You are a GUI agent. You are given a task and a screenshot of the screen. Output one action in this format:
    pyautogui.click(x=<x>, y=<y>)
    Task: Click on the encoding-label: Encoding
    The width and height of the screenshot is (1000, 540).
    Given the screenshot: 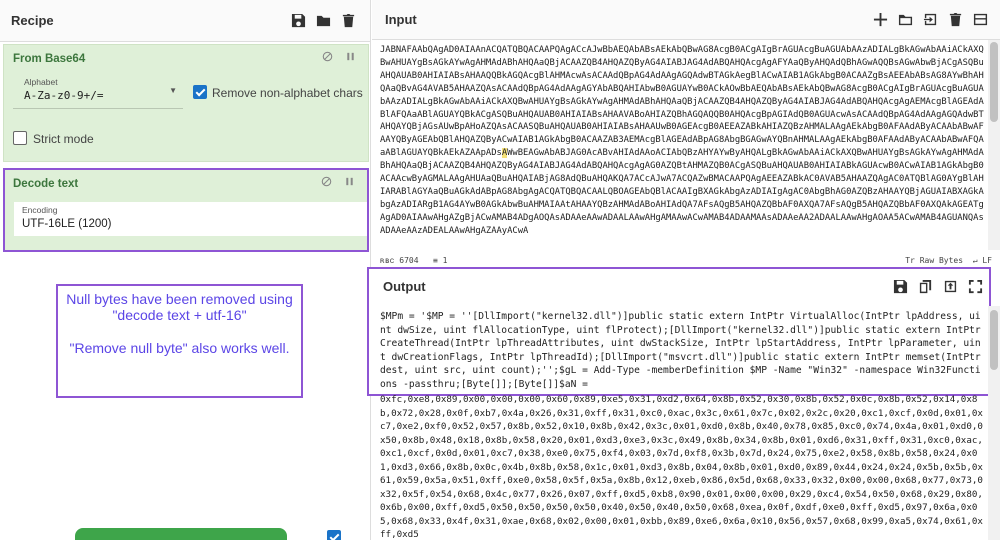 What is the action you would take?
    pyautogui.click(x=40, y=210)
    